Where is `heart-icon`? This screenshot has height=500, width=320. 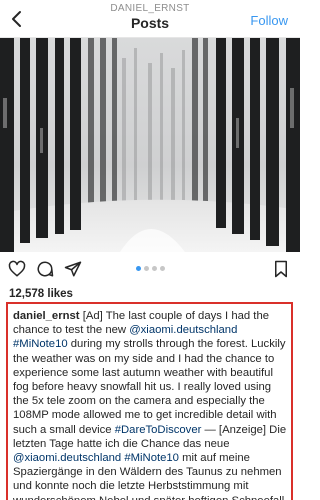
heart-icon is located at coordinates (17, 269).